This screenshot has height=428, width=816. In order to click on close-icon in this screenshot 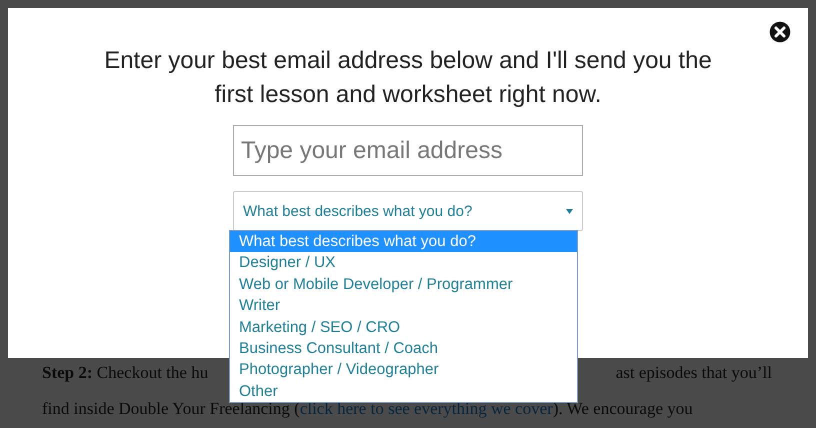, I will do `click(780, 32)`.